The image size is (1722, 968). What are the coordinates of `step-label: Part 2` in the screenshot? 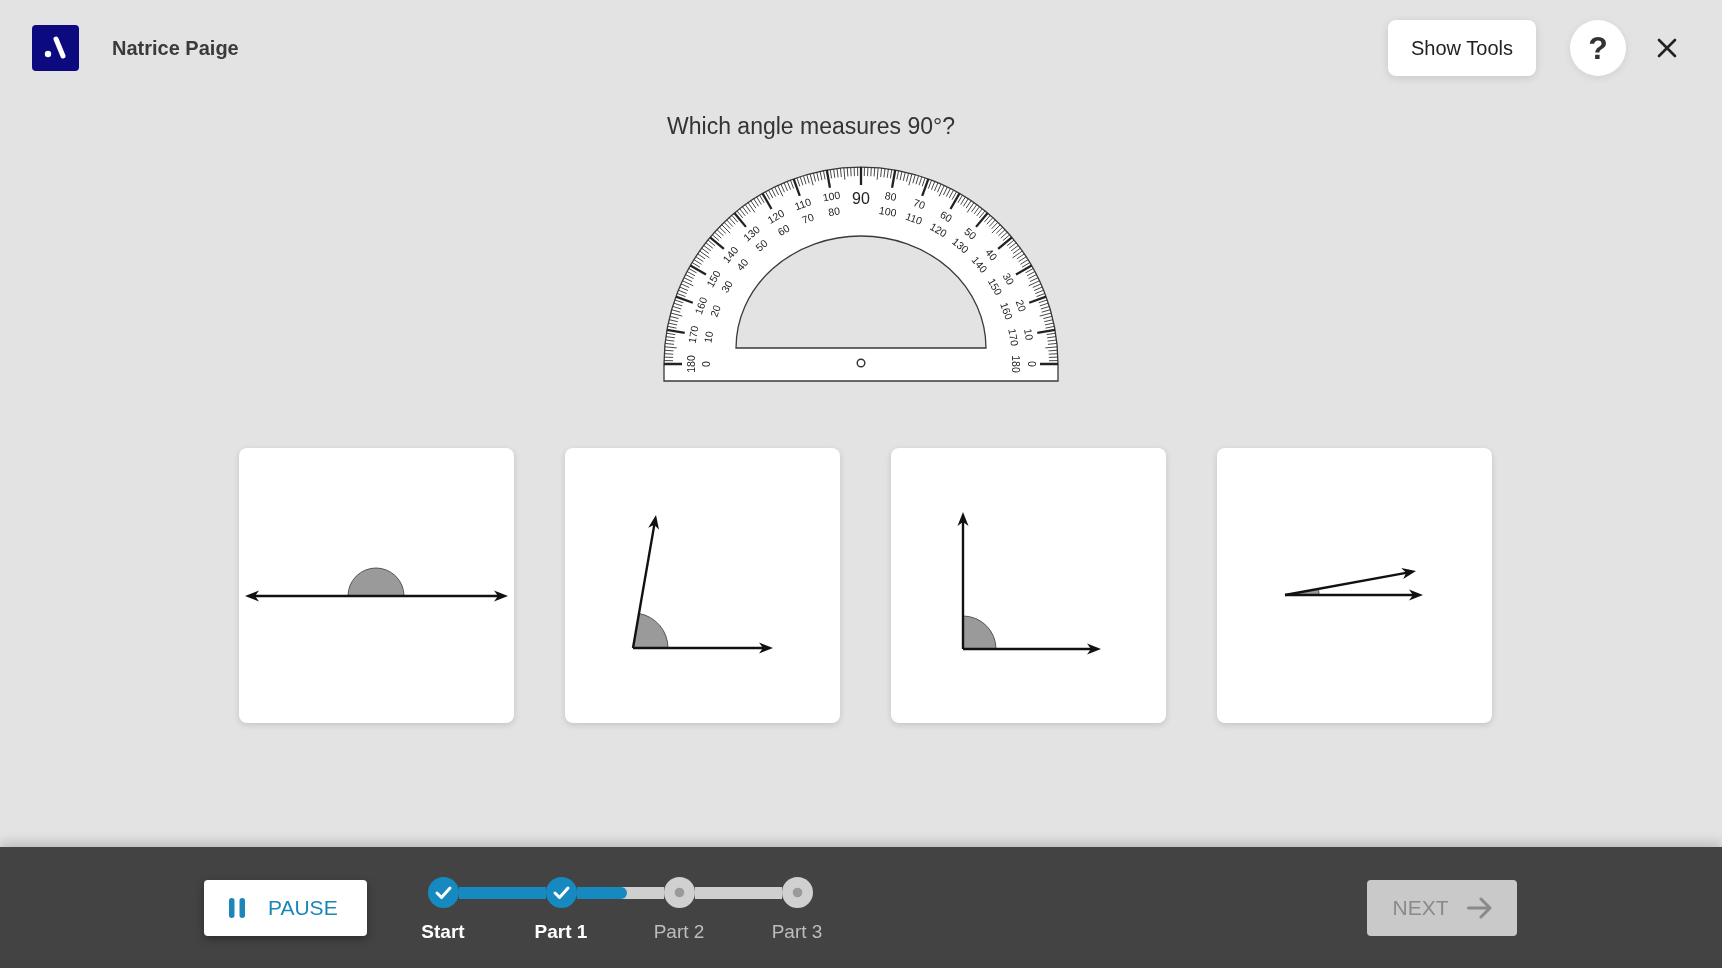 It's located at (679, 931).